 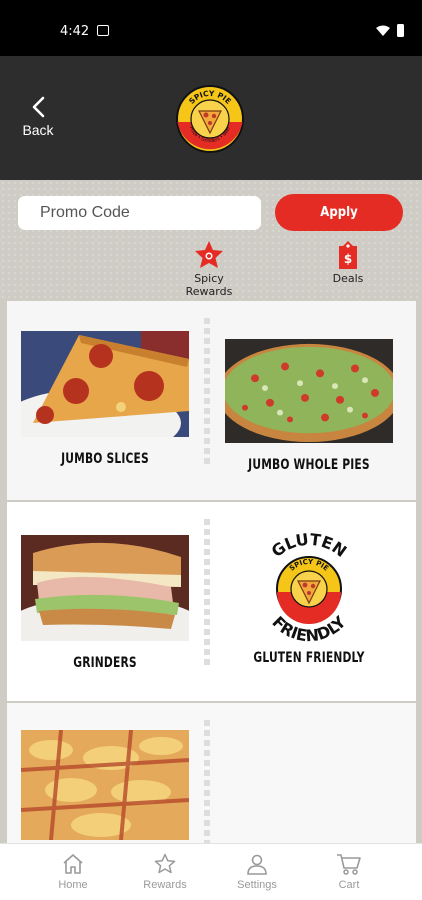 I want to click on apply-button: Apply, so click(x=339, y=212).